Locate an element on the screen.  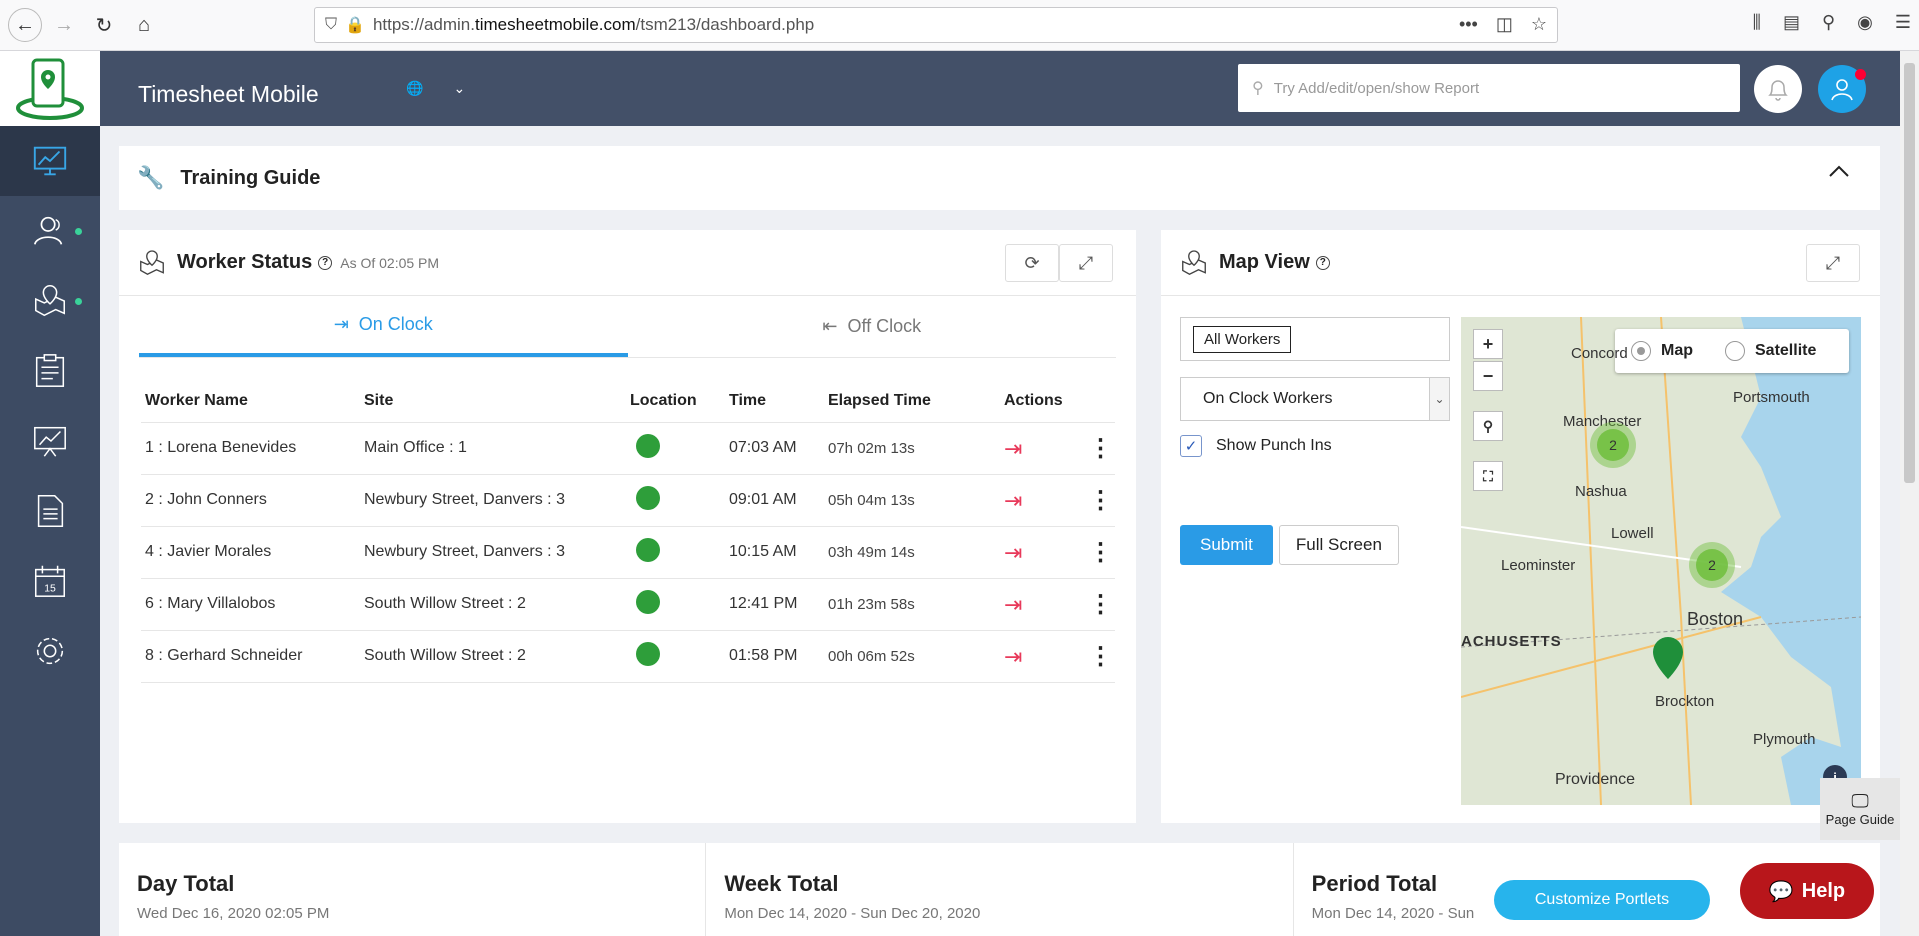
zoom-out-button: − is located at coordinates (1488, 376).